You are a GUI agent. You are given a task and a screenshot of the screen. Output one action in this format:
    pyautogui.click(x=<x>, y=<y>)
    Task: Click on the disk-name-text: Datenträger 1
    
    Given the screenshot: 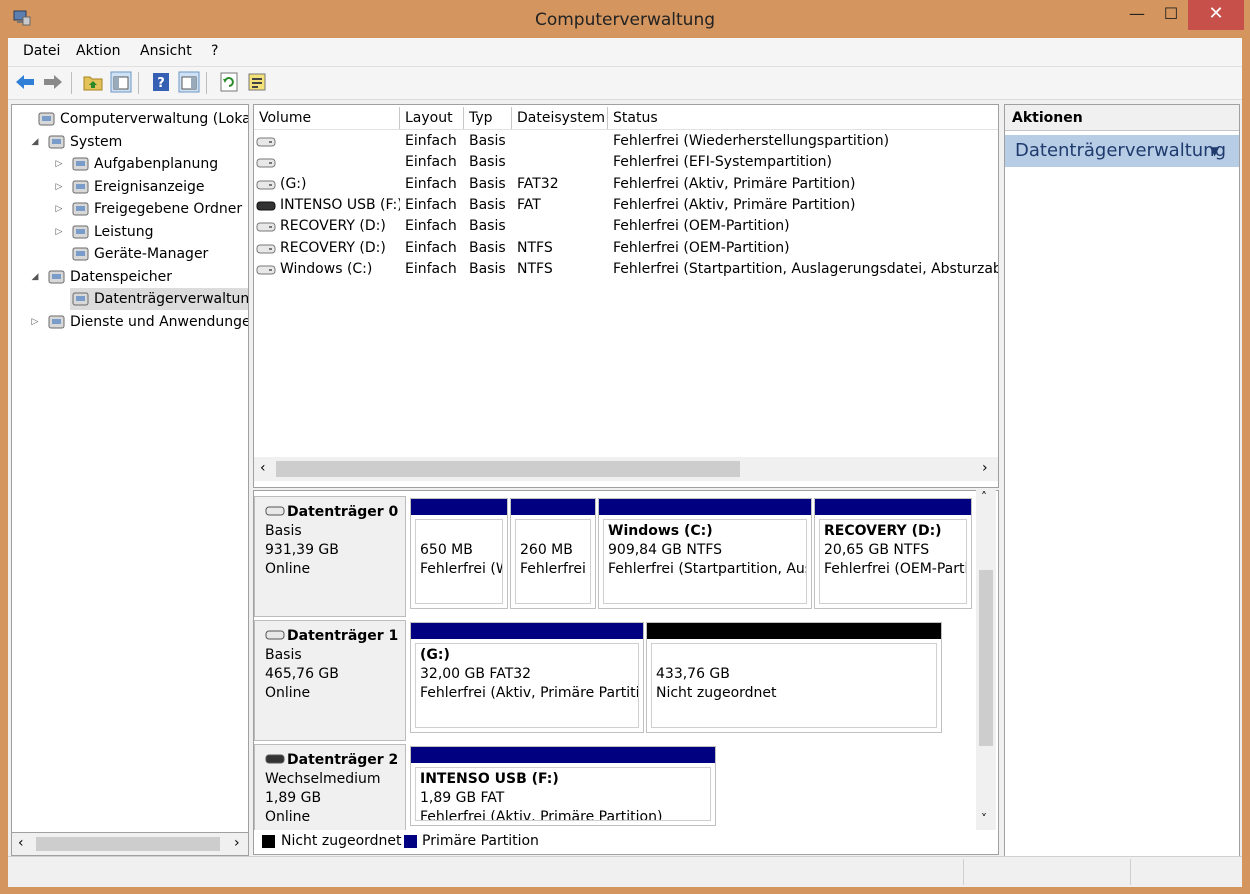 What is the action you would take?
    pyautogui.click(x=343, y=636)
    